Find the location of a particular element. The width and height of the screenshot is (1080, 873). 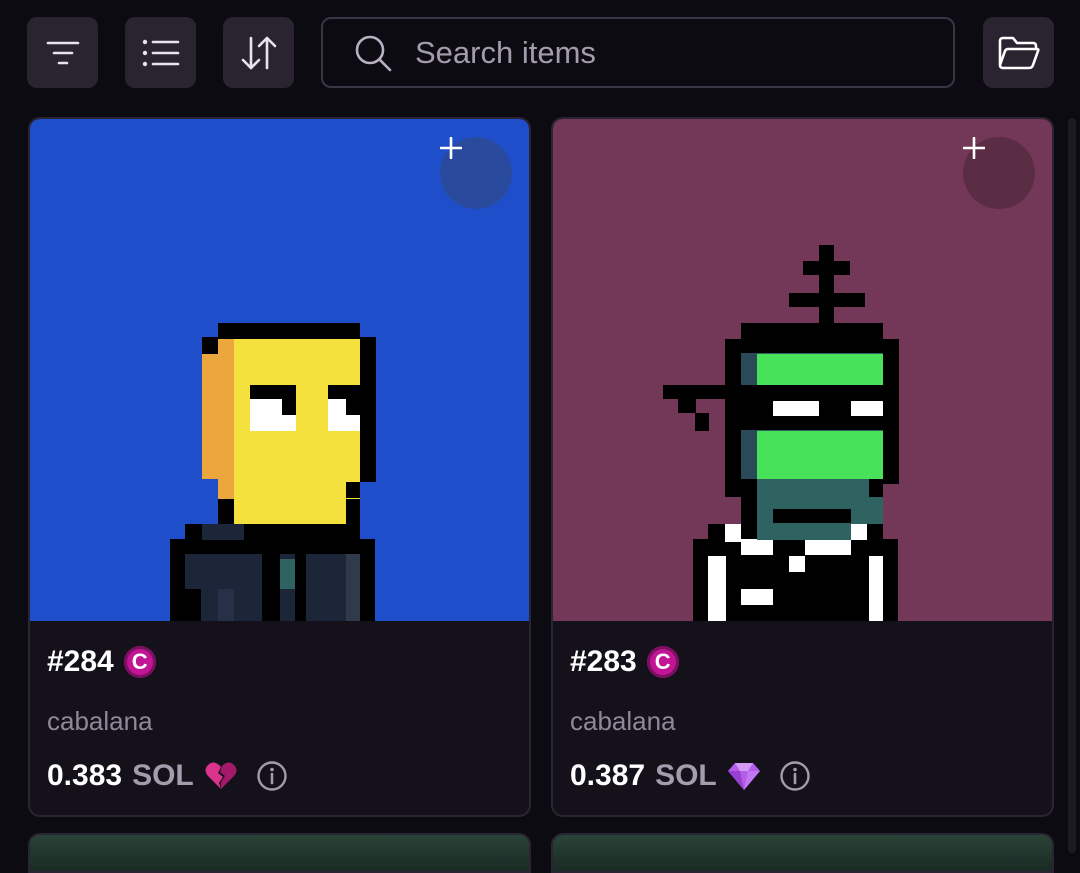

price-value: 0.387 is located at coordinates (608, 775).